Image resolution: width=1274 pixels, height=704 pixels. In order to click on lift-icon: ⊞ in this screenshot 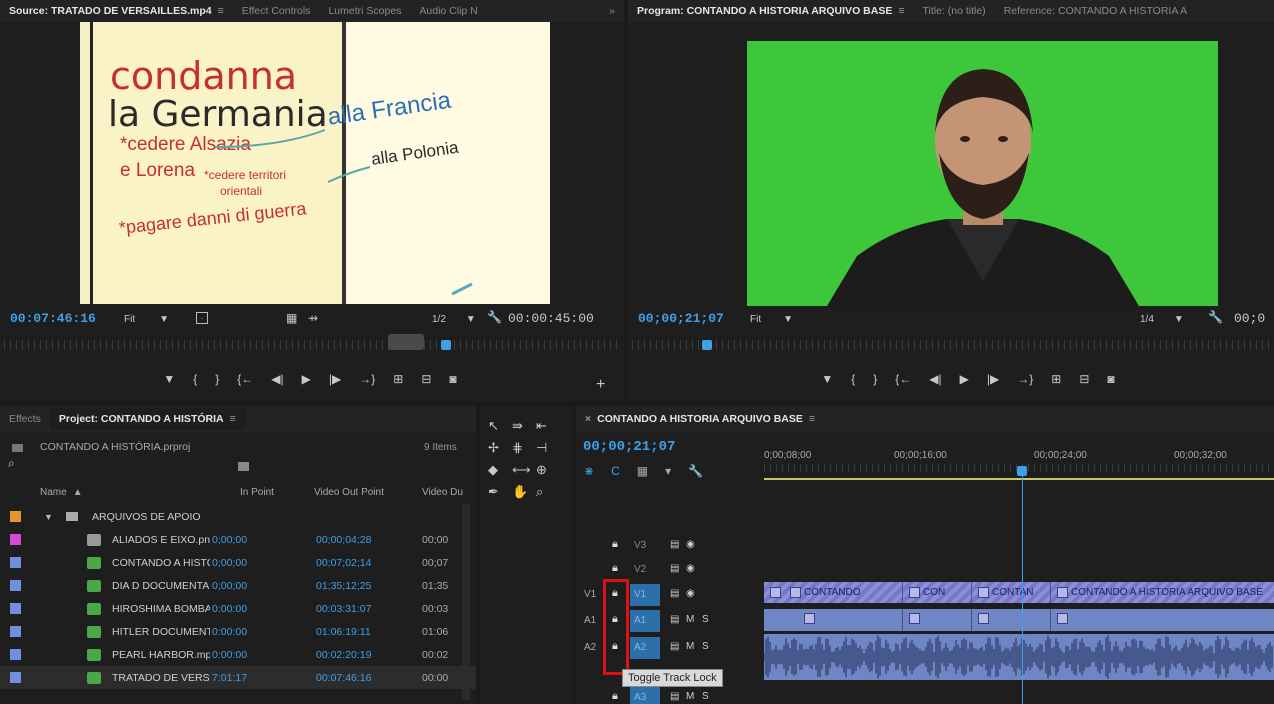, I will do `click(1056, 379)`.